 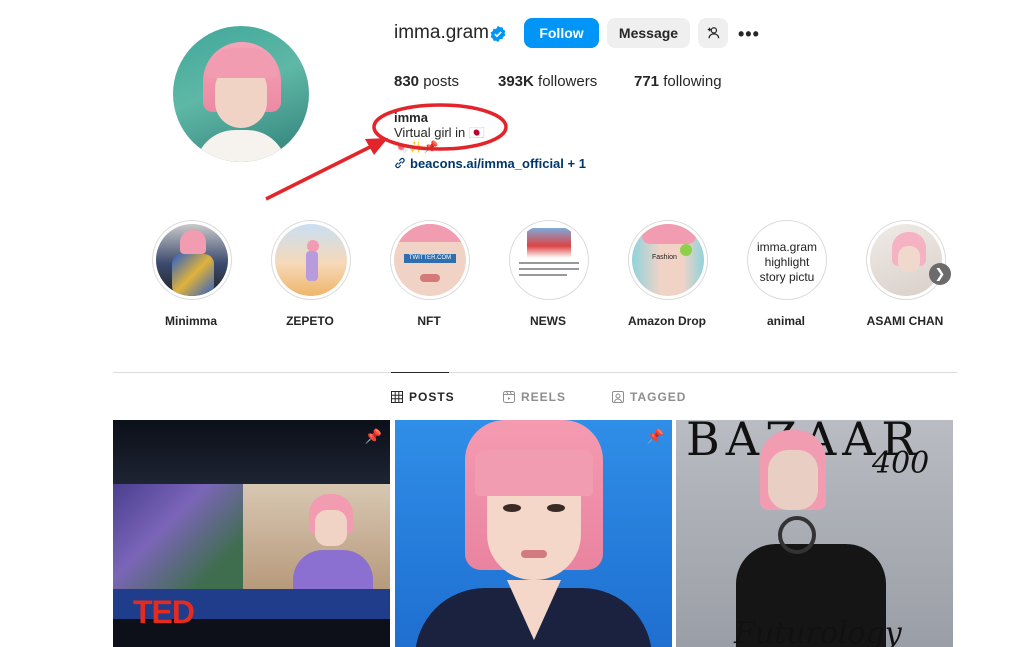 I want to click on highlight-label: Minimma, so click(x=190, y=321).